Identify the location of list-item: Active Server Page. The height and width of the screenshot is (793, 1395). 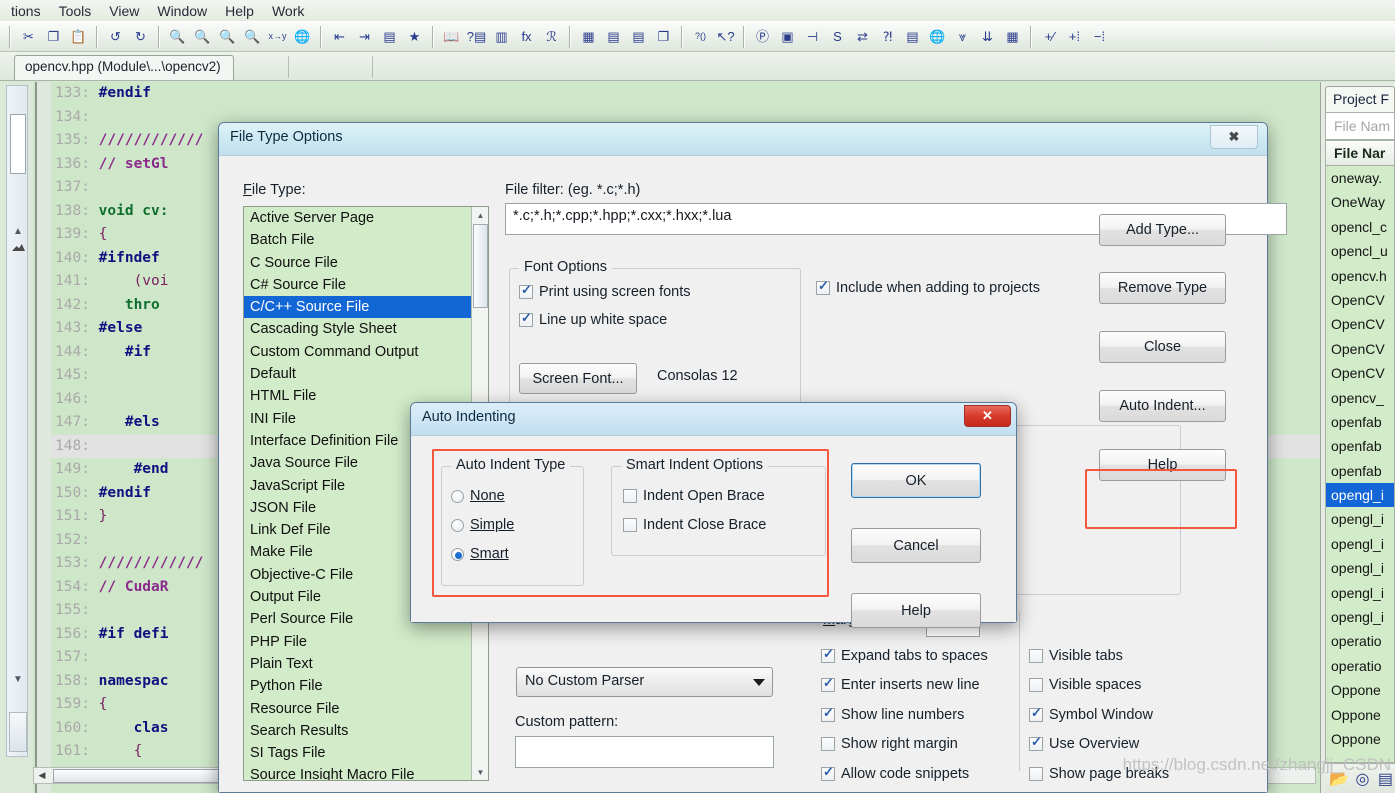
(357, 218).